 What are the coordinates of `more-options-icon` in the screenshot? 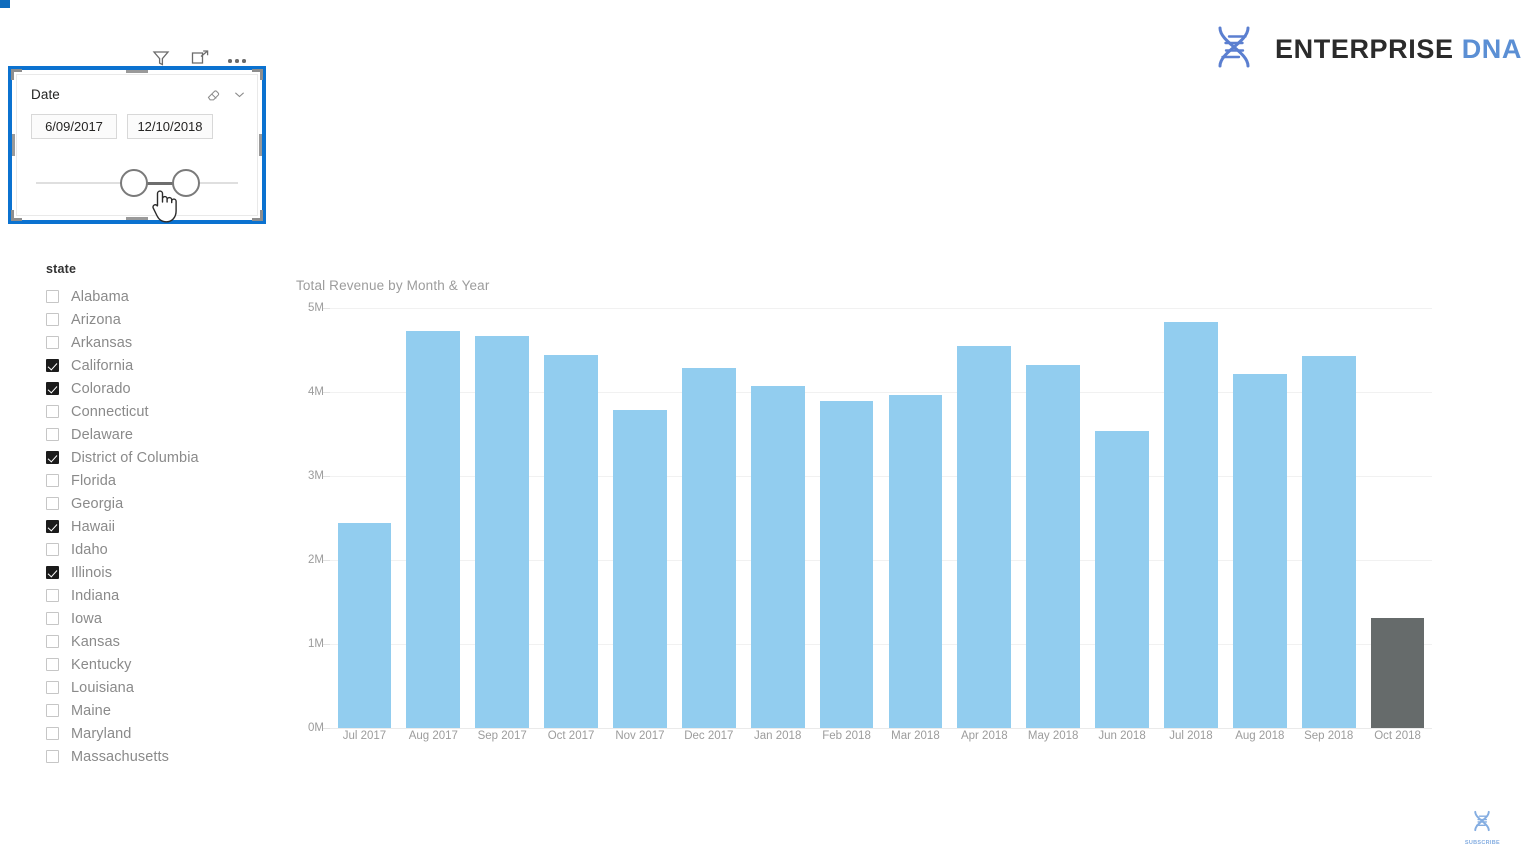 It's located at (237, 58).